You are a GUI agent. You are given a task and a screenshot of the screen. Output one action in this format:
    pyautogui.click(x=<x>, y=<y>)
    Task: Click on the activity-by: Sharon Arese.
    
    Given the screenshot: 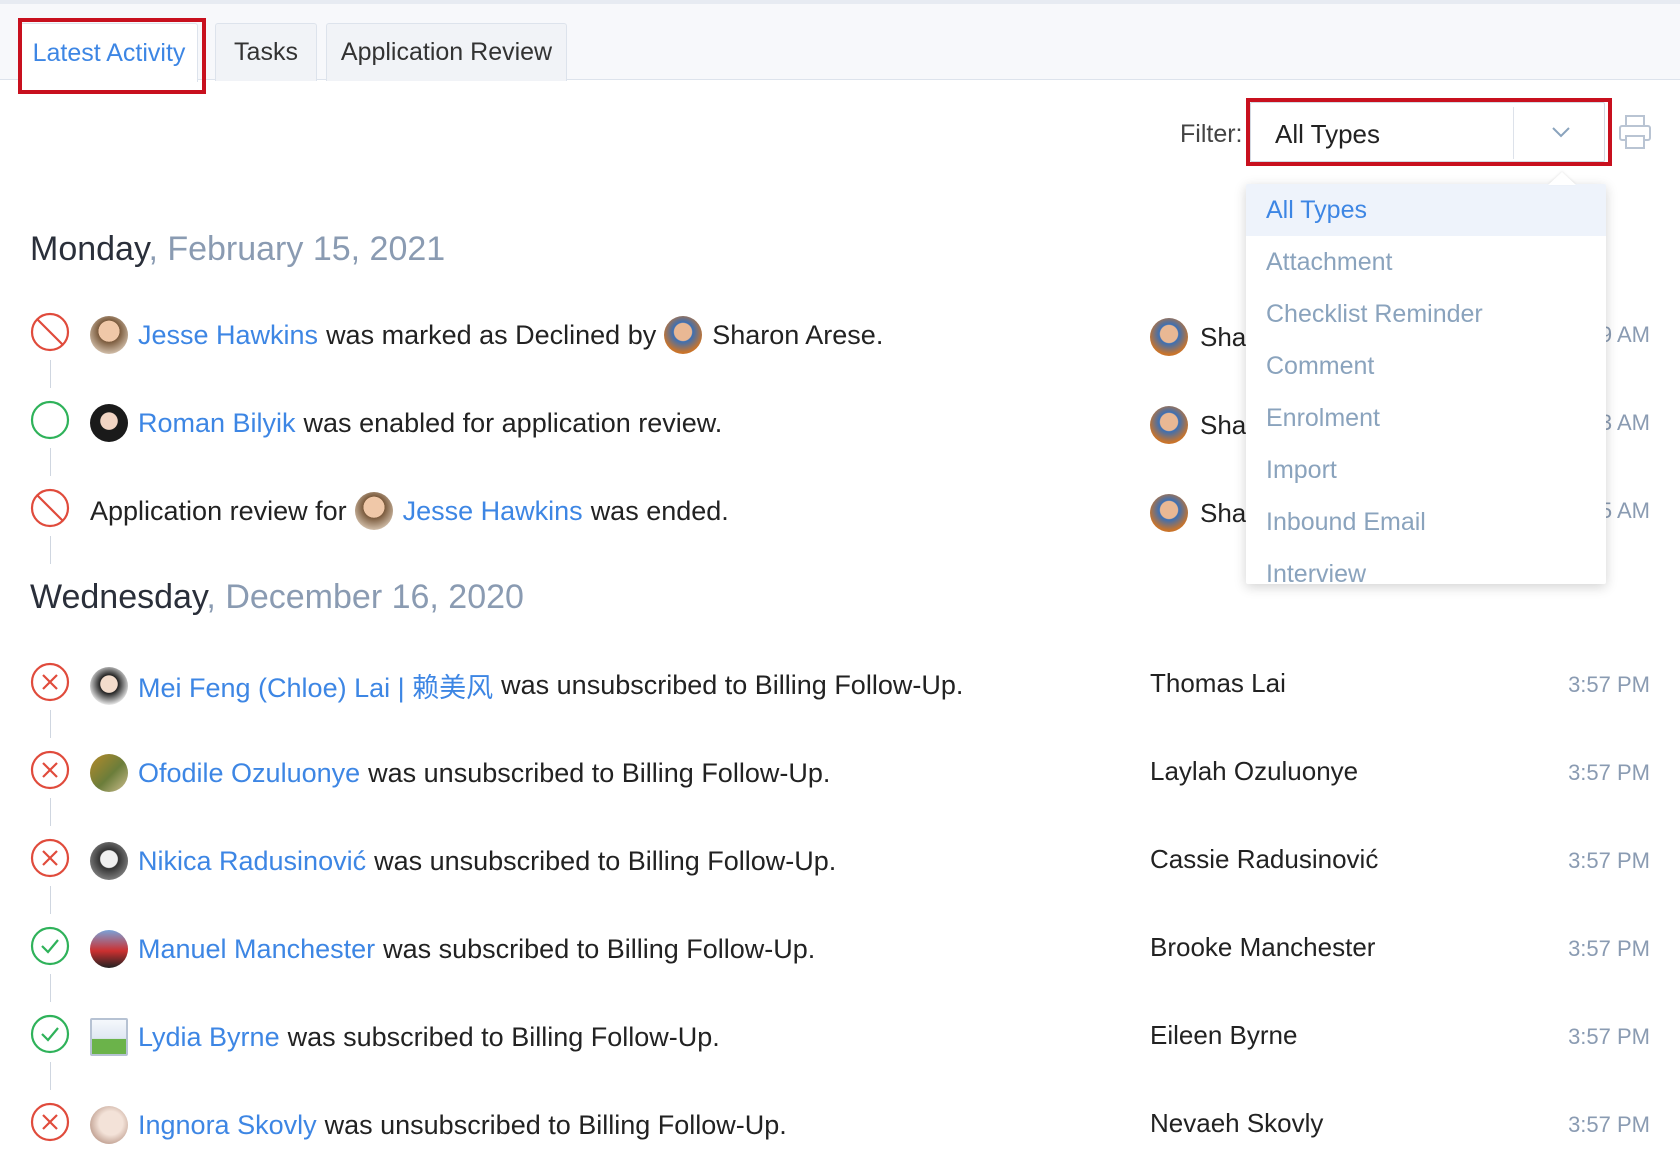 What is the action you would take?
    pyautogui.click(x=798, y=334)
    